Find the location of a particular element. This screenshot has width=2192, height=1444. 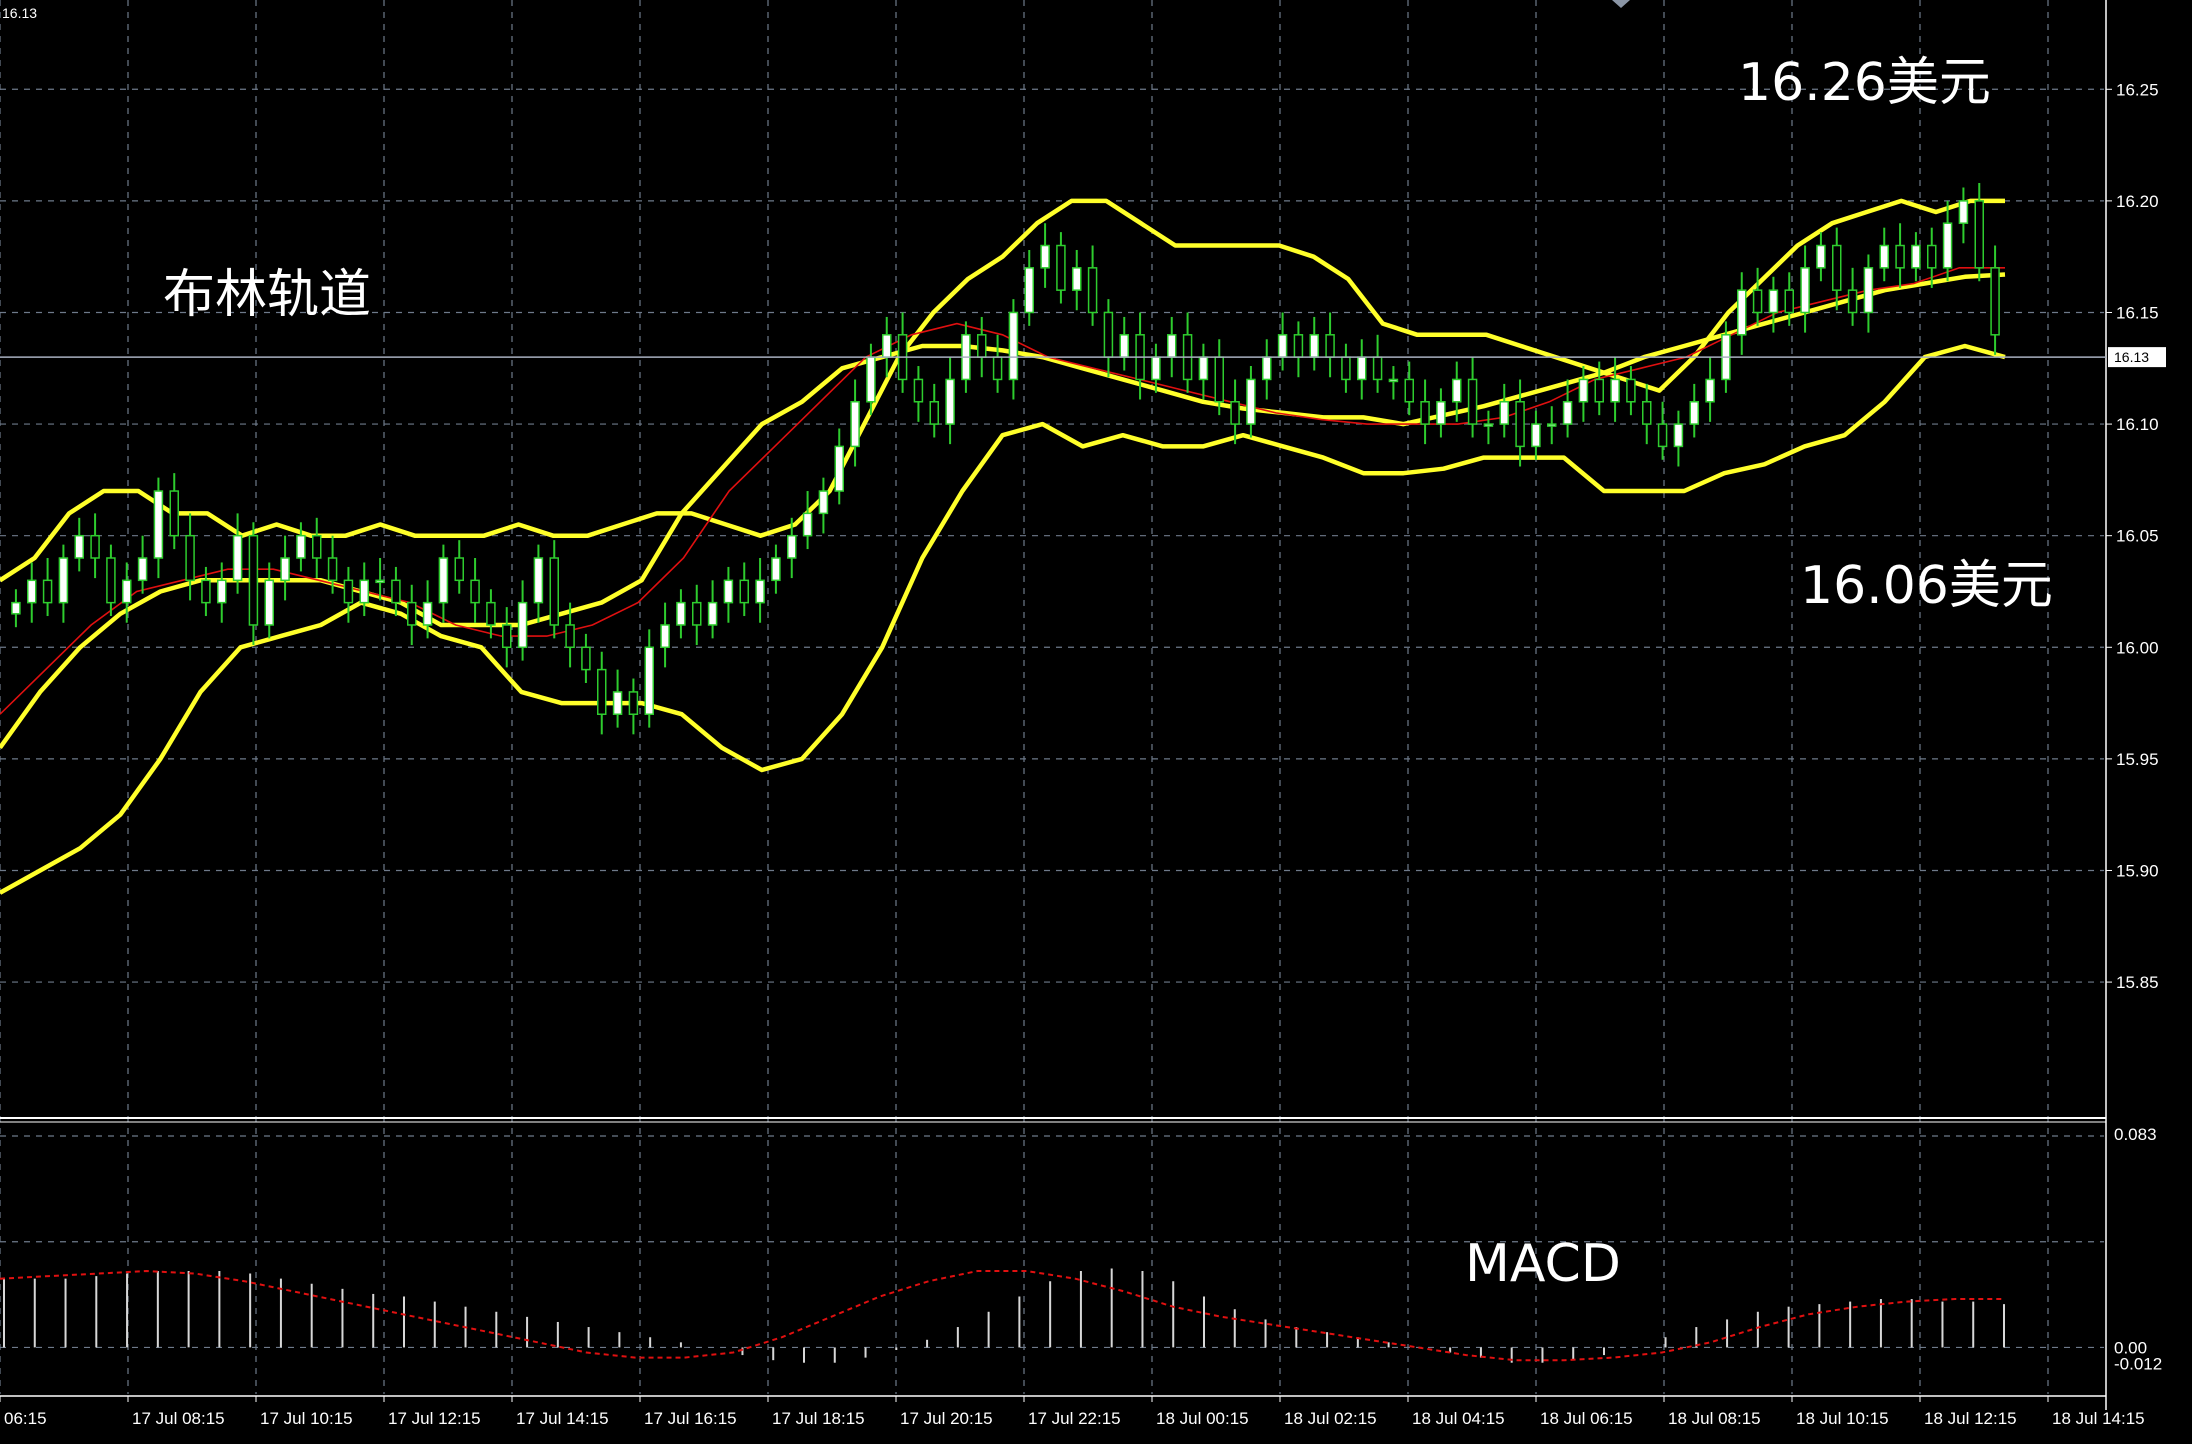

x-tick-label: 17 Jul 12:15 is located at coordinates (434, 1418).